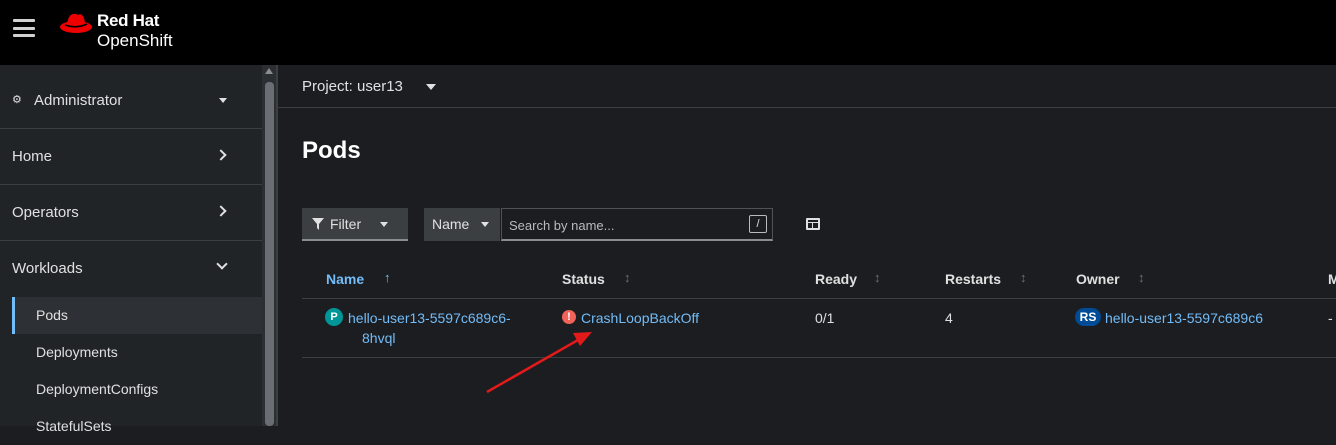 This screenshot has width=1336, height=445. I want to click on annotation-arrow, so click(539, 363).